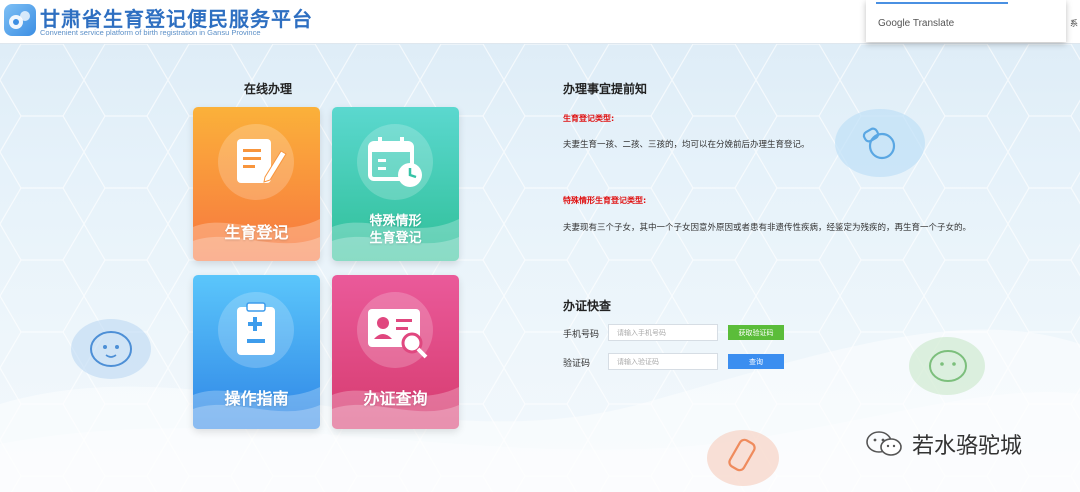 This screenshot has width=1080, height=492. Describe the element at coordinates (663, 361) in the screenshot. I see `verification-code-input` at that location.